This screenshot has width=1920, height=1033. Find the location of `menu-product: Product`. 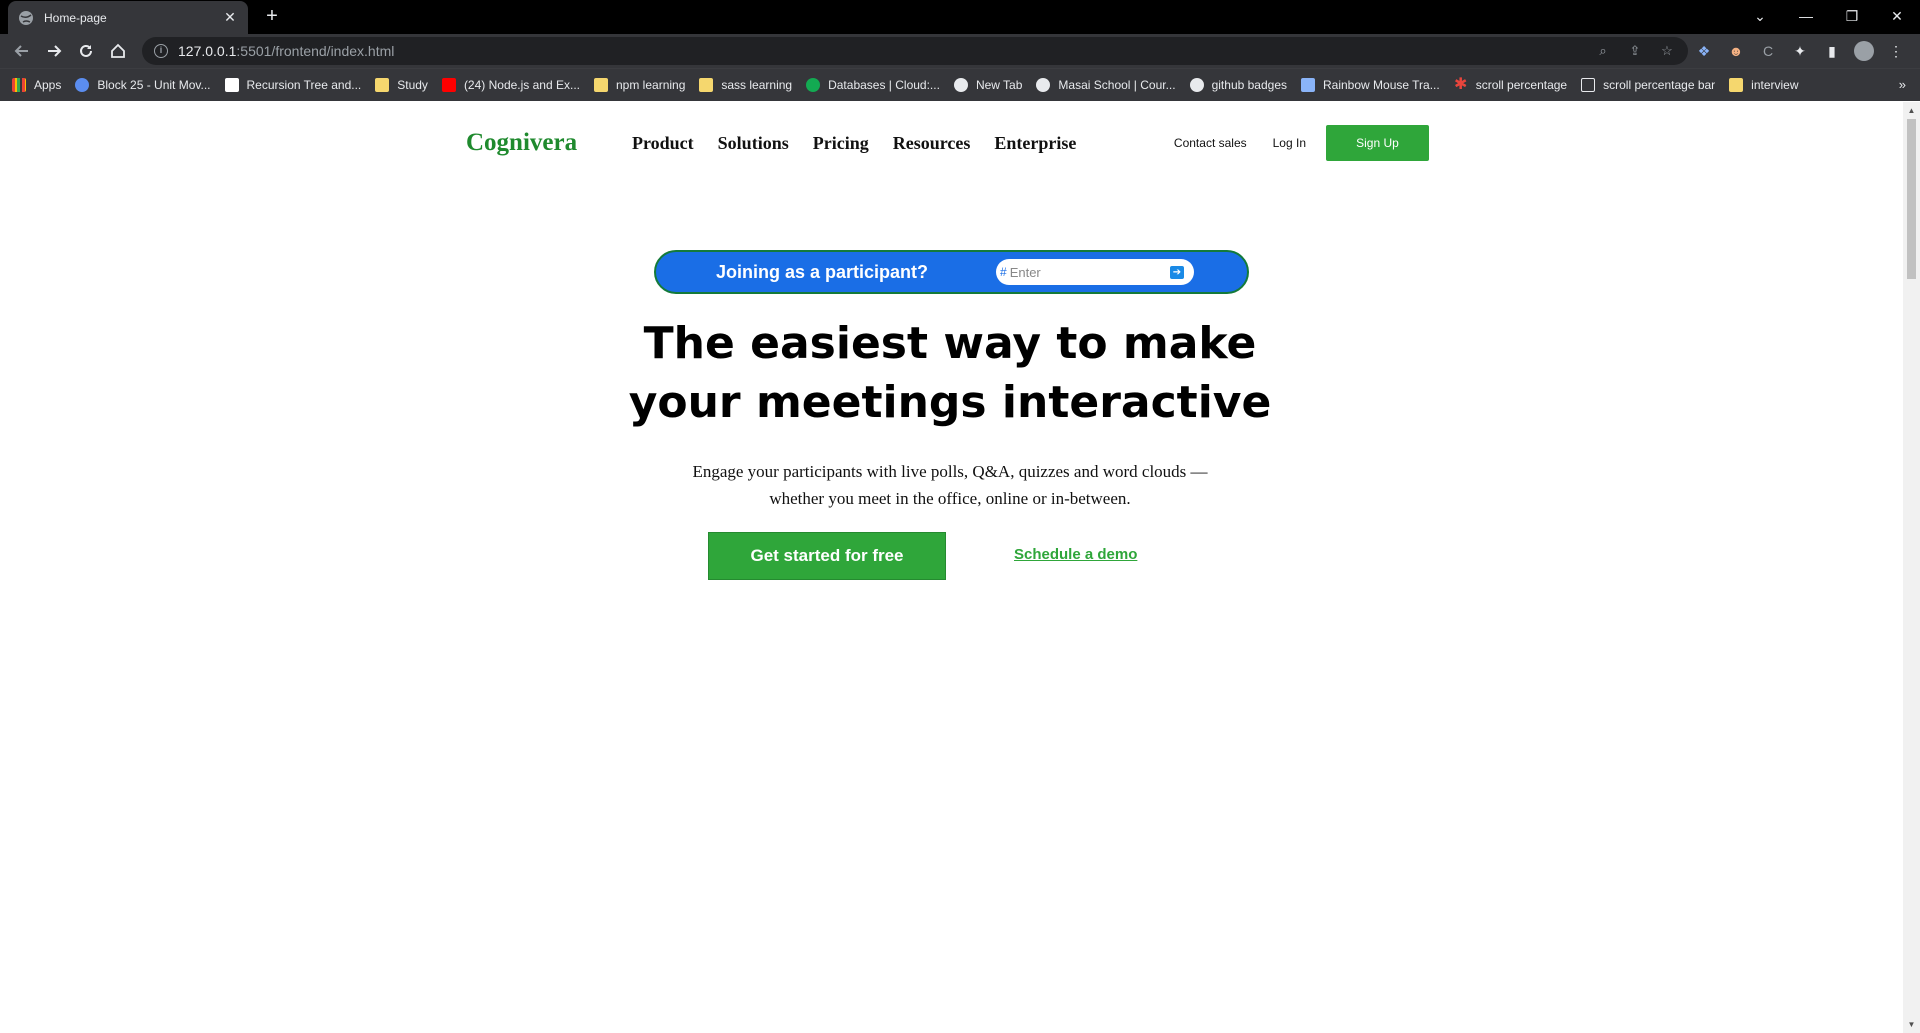

menu-product: Product is located at coordinates (663, 143).